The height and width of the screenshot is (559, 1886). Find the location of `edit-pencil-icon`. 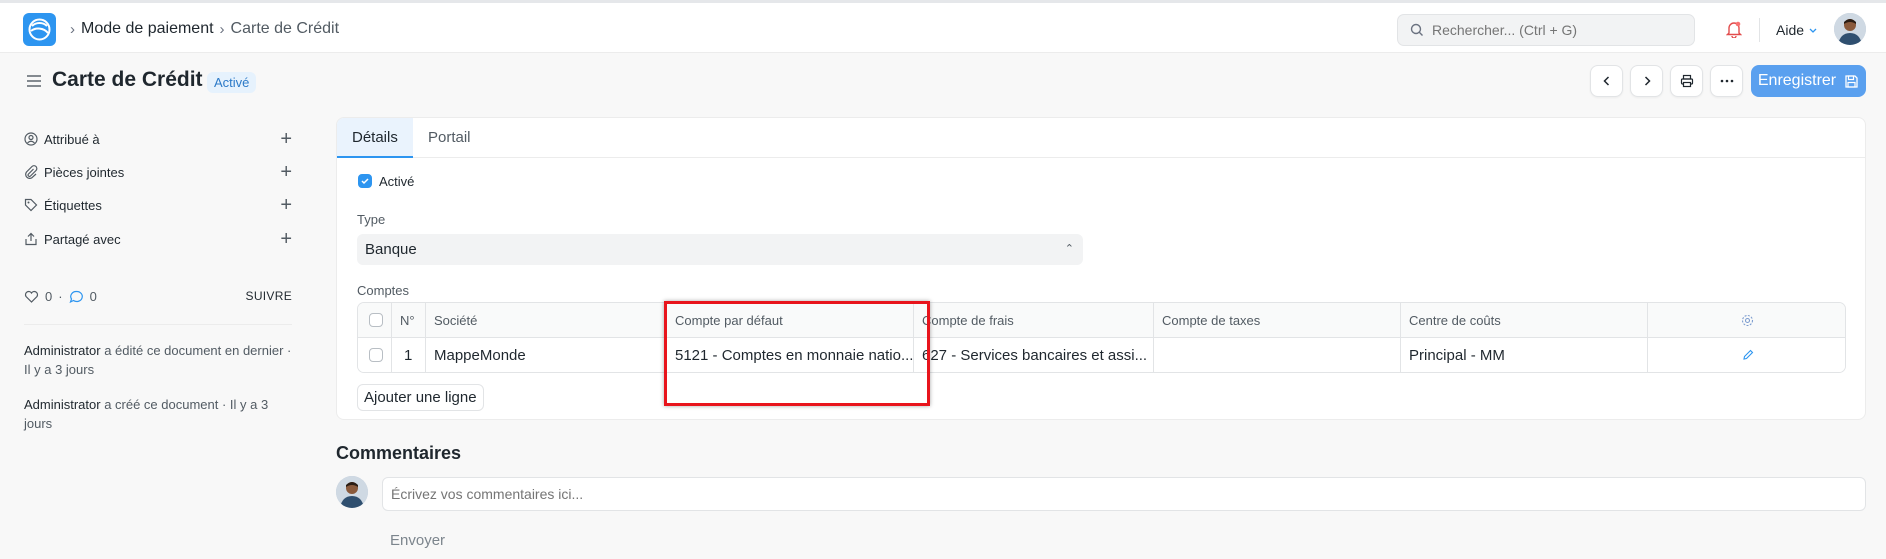

edit-pencil-icon is located at coordinates (1748, 355).